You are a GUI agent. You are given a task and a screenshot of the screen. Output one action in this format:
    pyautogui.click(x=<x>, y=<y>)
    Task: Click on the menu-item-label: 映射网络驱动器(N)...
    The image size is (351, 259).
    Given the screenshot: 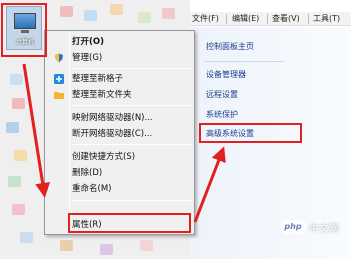 What is the action you would take?
    pyautogui.click(x=112, y=118)
    